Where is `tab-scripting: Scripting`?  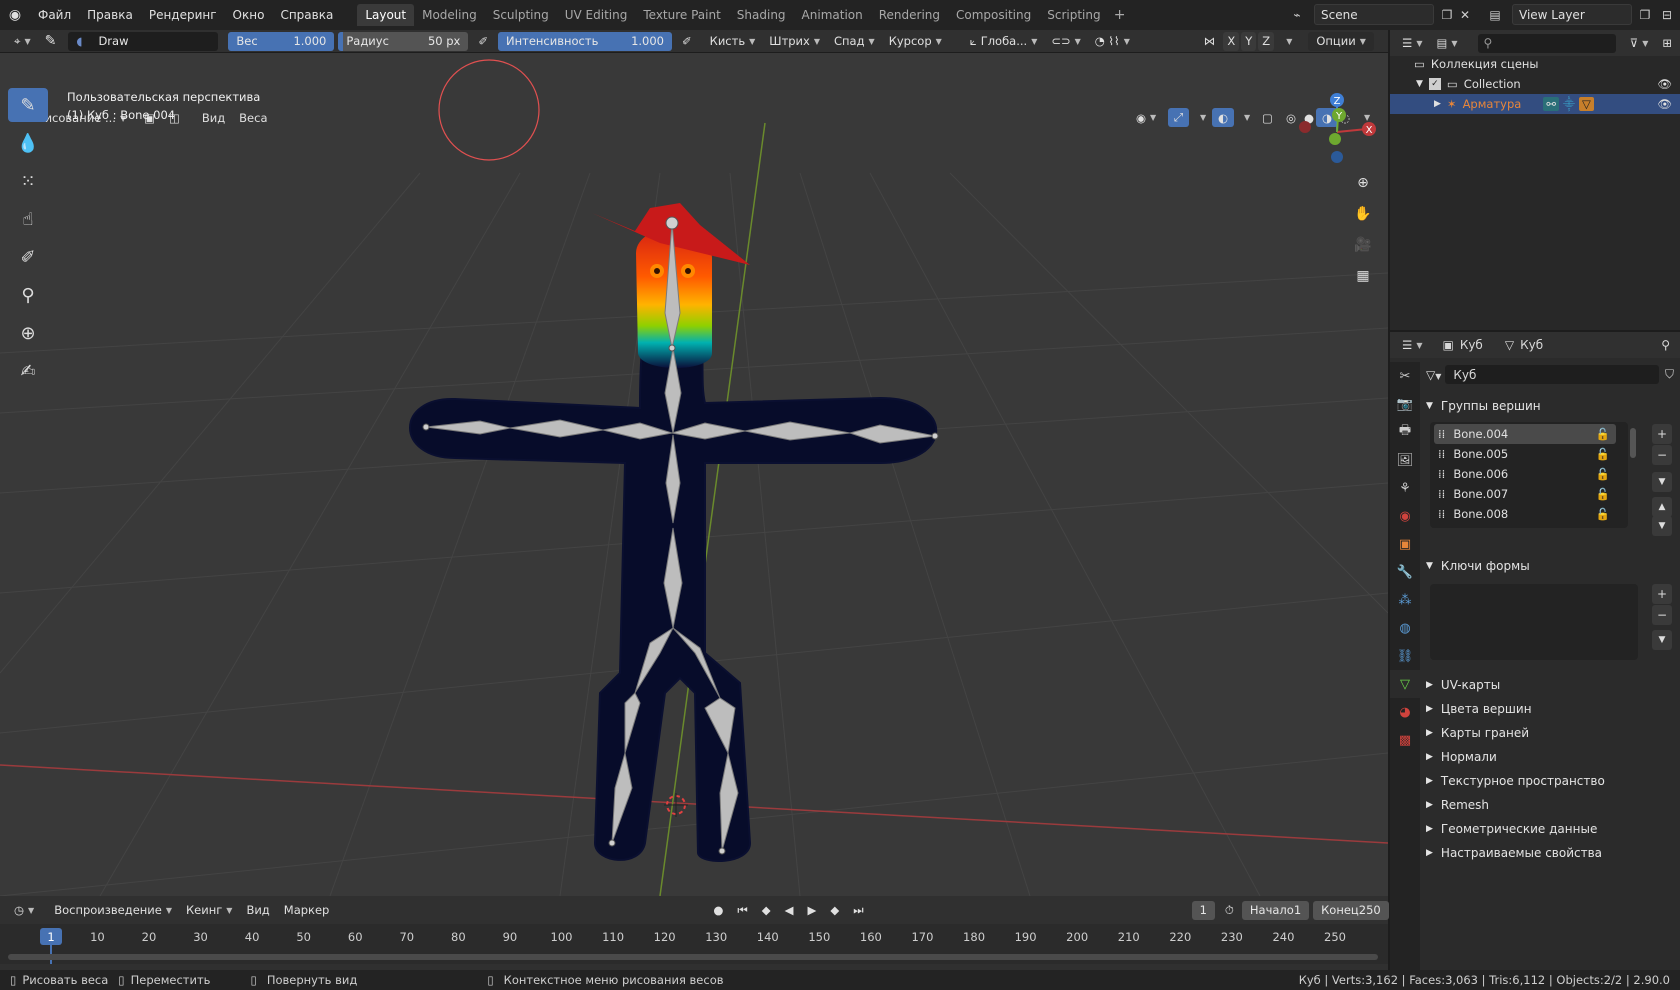
tab-scripting: Scripting is located at coordinates (1073, 15).